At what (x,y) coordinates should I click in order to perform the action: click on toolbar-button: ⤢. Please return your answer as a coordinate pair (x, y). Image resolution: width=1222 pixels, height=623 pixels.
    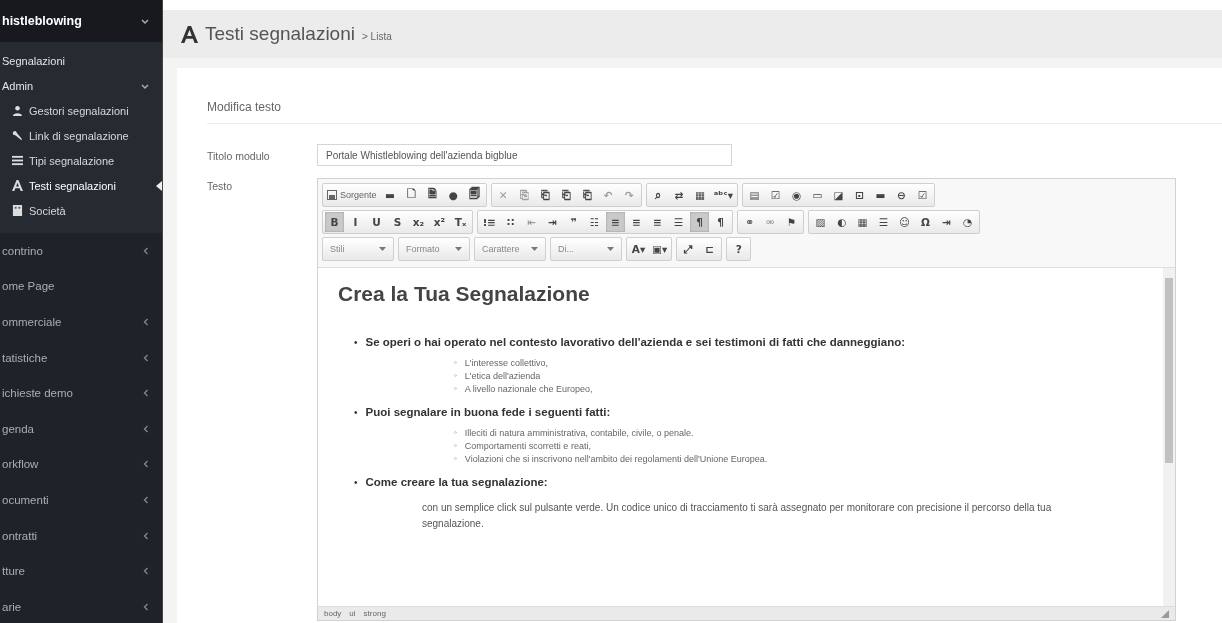
    Looking at the image, I should click on (689, 249).